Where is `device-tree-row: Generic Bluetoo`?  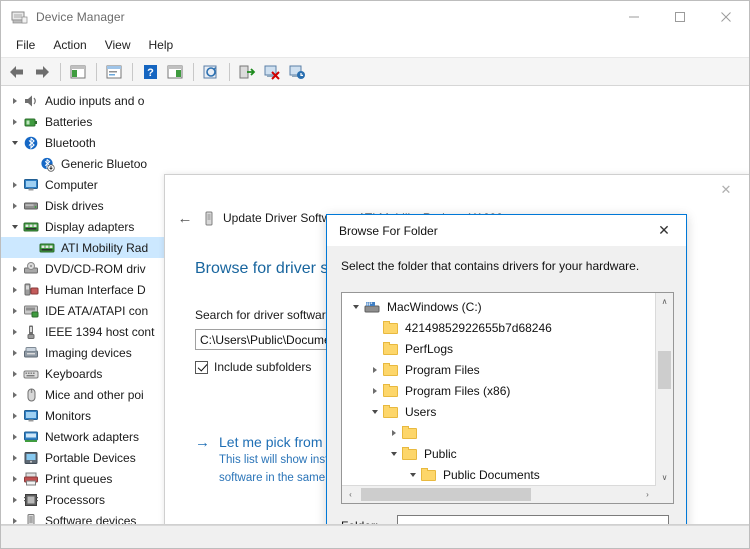 device-tree-row: Generic Bluetoo is located at coordinates (375, 163).